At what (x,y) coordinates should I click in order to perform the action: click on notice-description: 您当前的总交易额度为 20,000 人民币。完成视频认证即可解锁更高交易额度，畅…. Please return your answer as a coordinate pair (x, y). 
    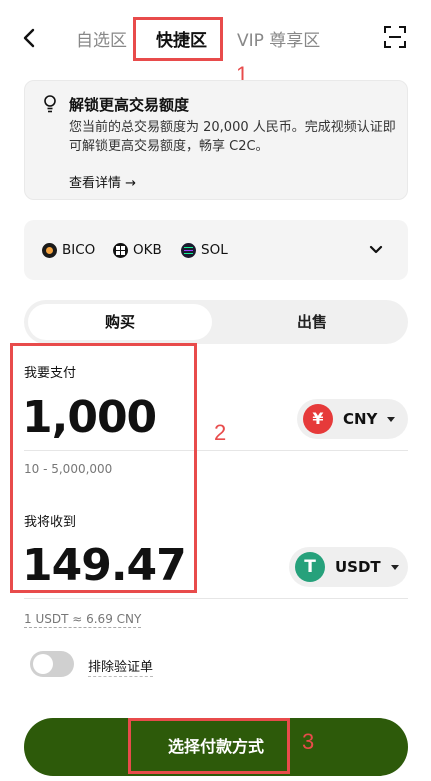
    Looking at the image, I should click on (232, 137).